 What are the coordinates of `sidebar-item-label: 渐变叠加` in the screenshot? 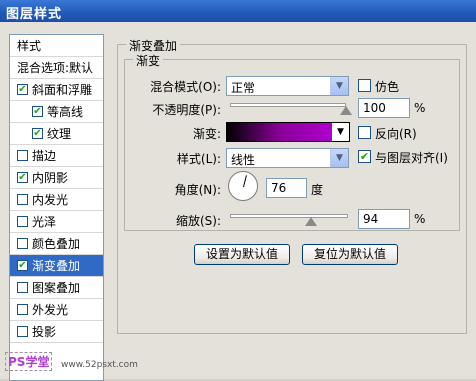 It's located at (56, 266).